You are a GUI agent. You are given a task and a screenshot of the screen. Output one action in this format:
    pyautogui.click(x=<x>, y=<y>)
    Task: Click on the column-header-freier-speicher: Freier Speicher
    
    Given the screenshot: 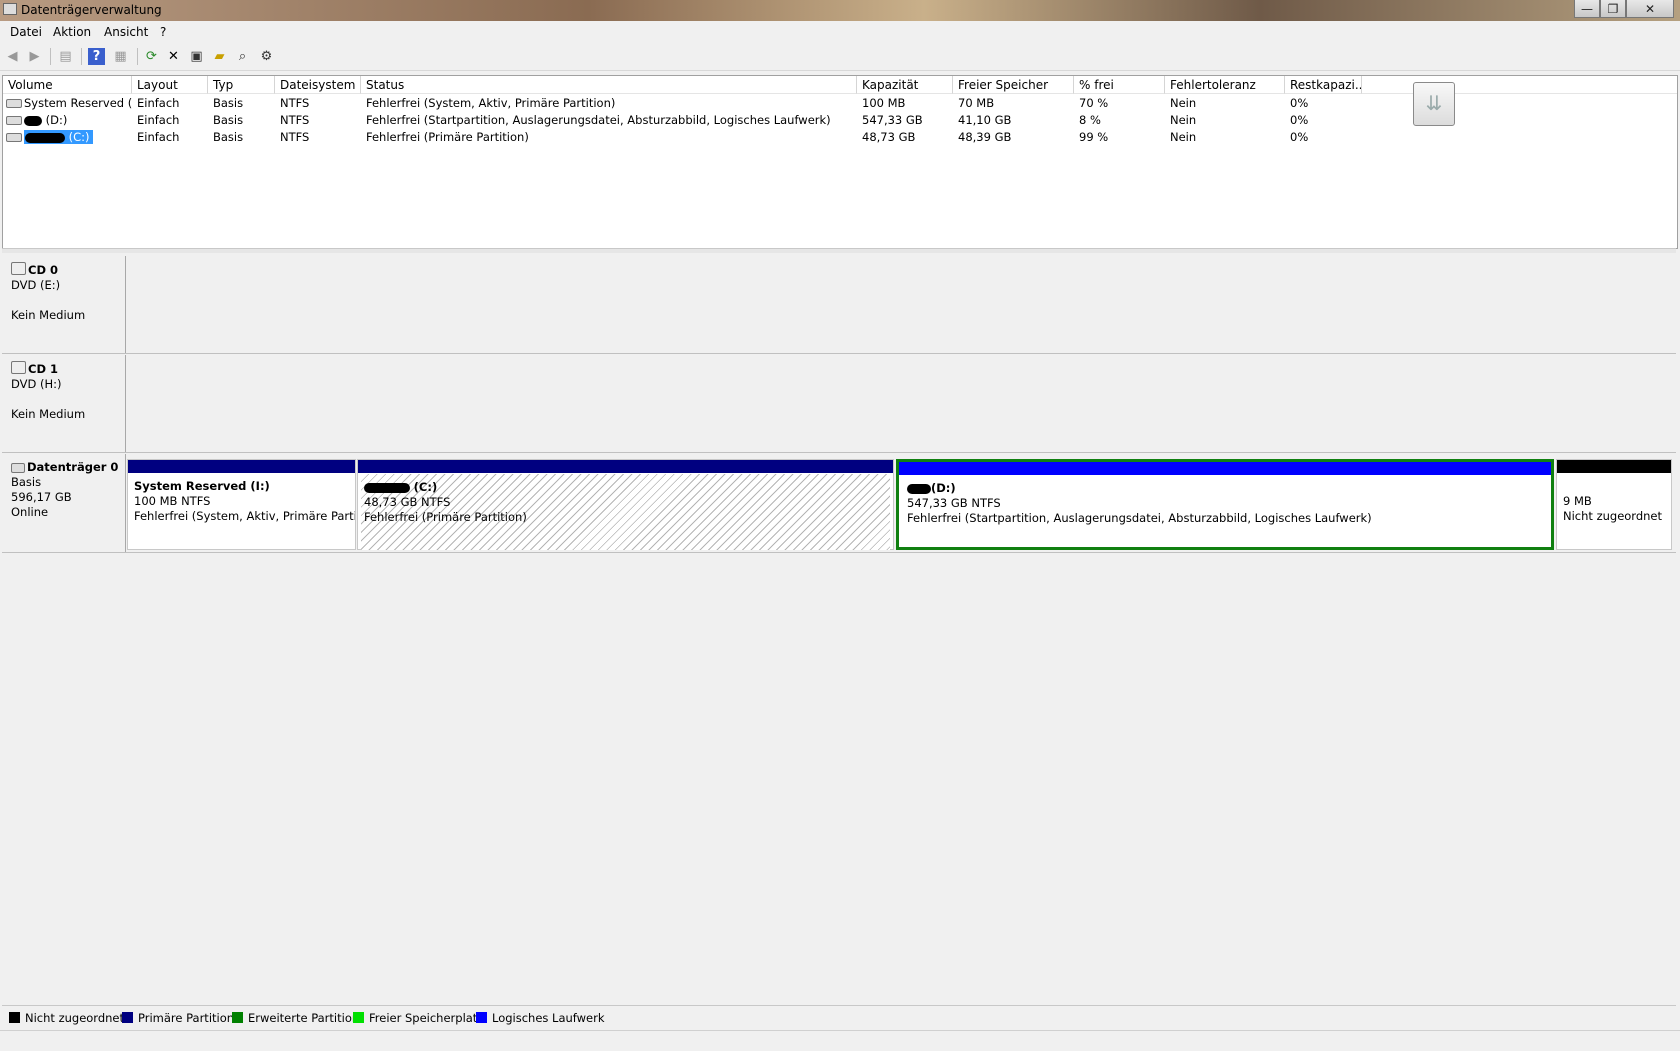 What is the action you would take?
    pyautogui.click(x=1013, y=85)
    